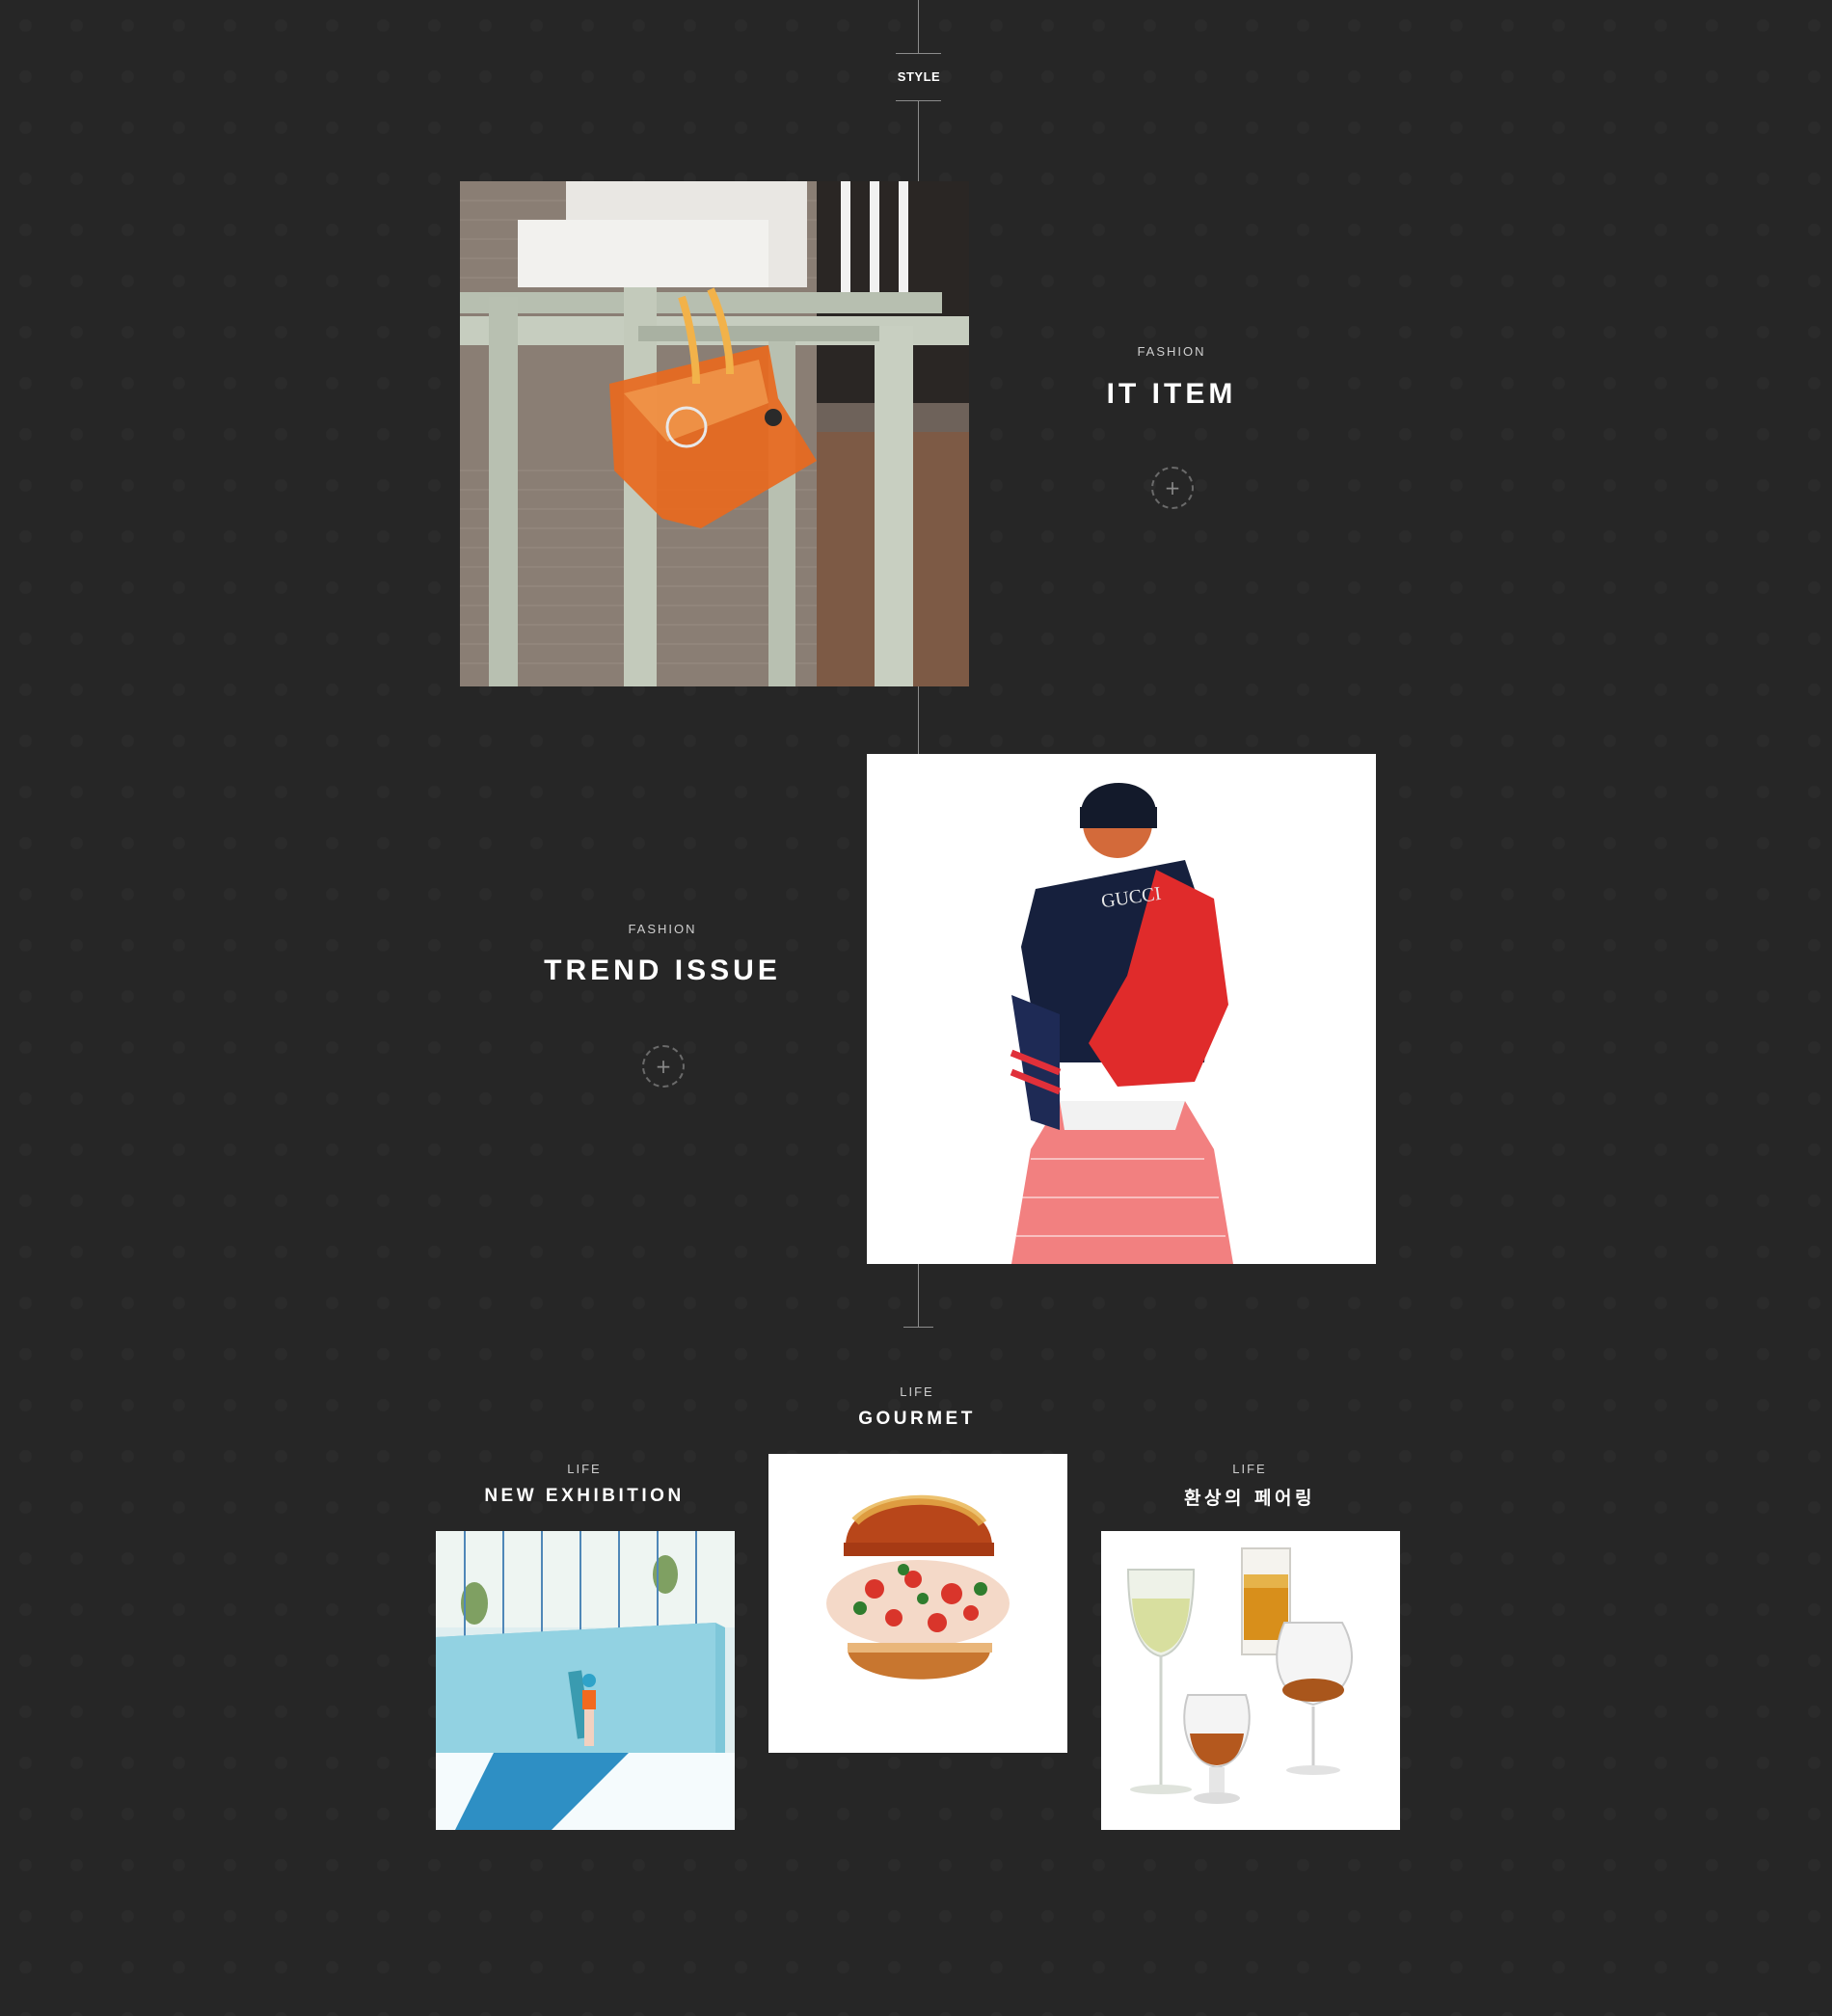  I want to click on timeline-end-rule, so click(918, 1327).